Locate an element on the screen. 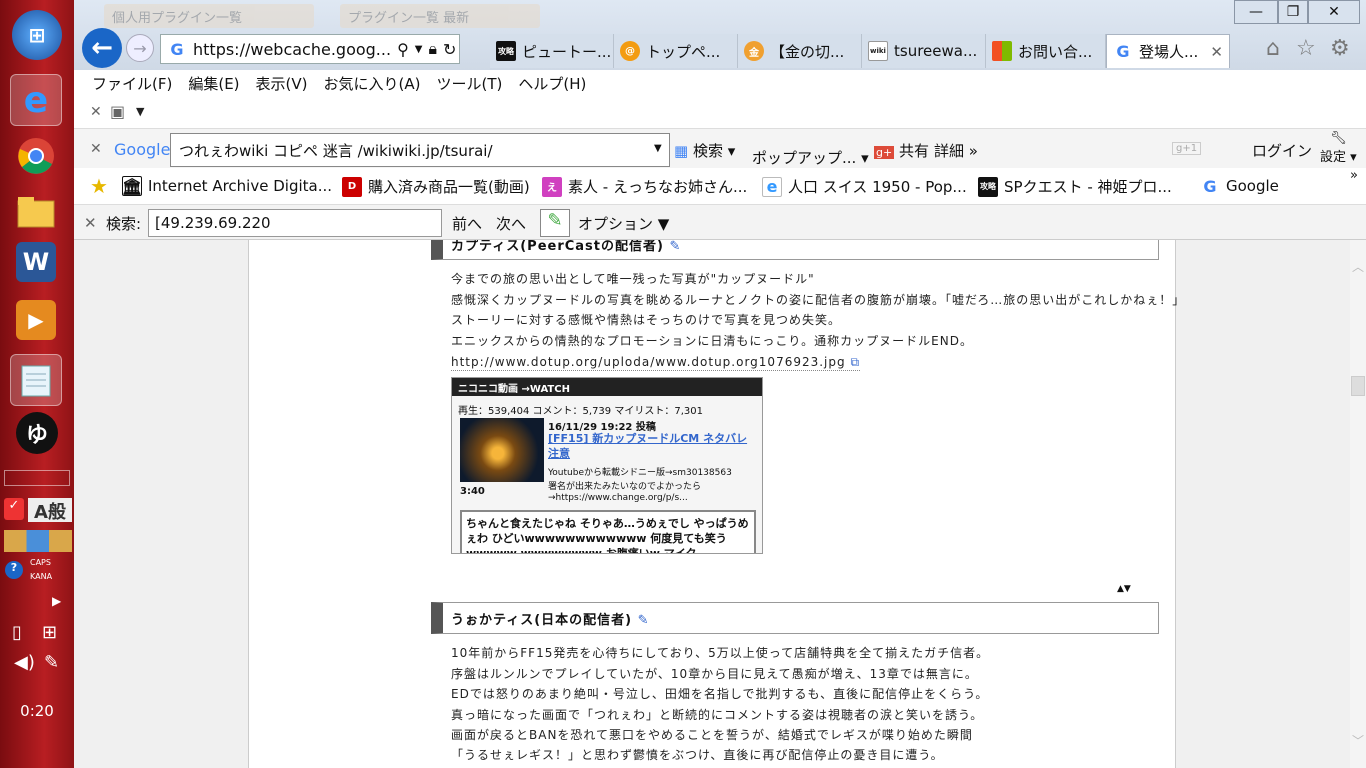 The image size is (1366, 768). page-icon: ▣ is located at coordinates (117, 111).